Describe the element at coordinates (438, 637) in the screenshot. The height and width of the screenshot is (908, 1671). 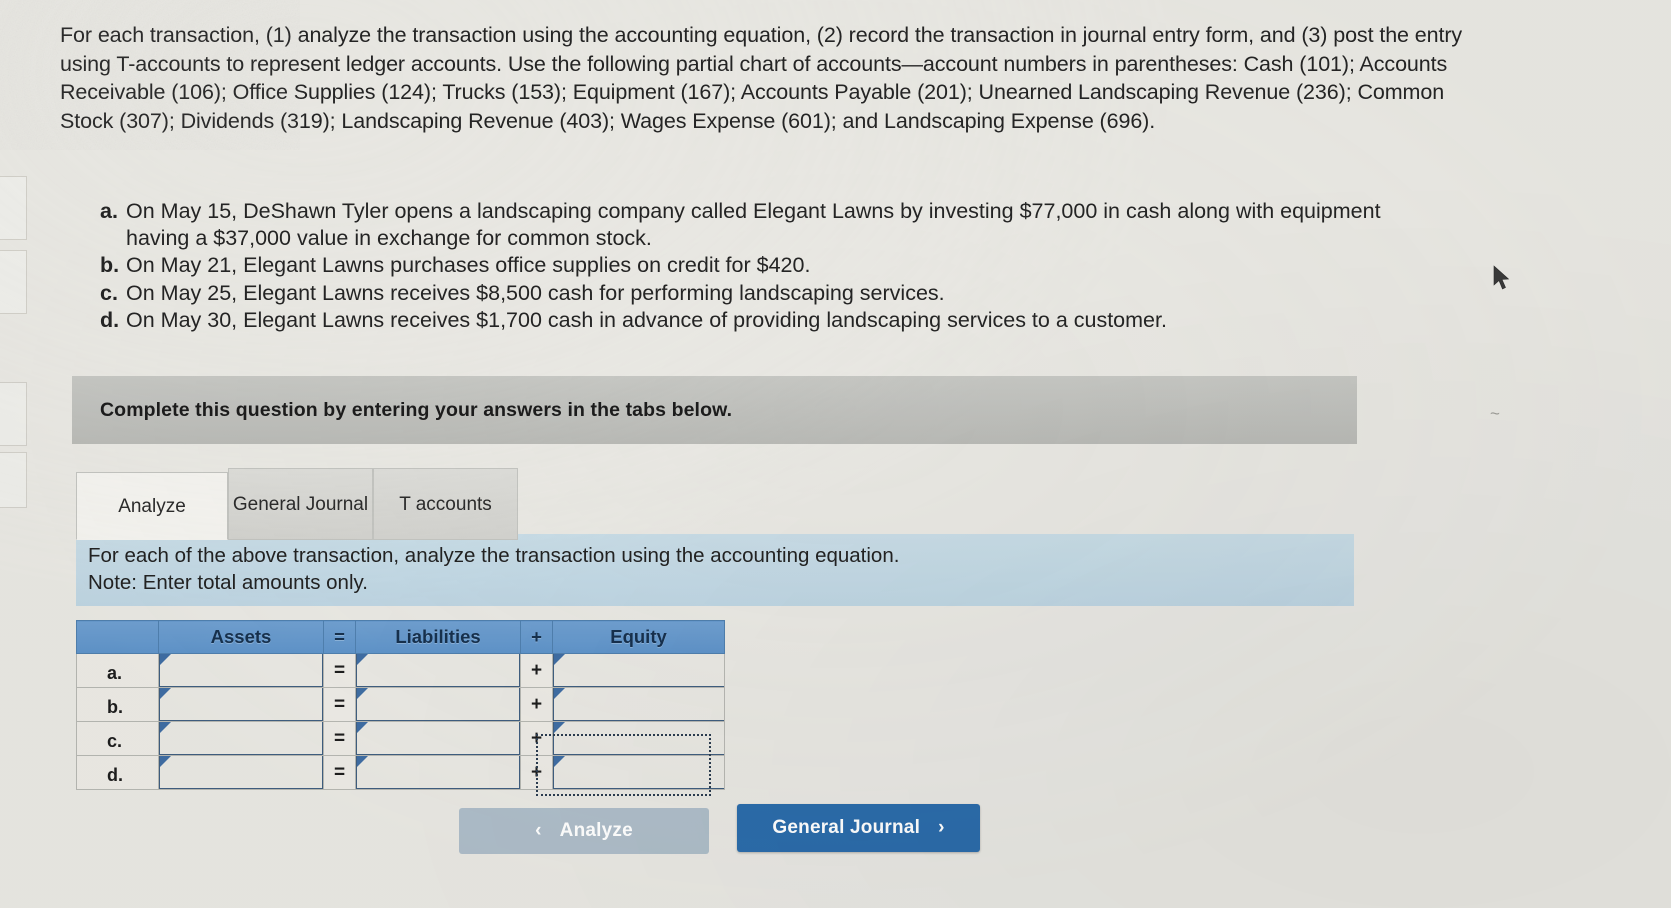
I see `header-liabilities: Liabilities` at that location.